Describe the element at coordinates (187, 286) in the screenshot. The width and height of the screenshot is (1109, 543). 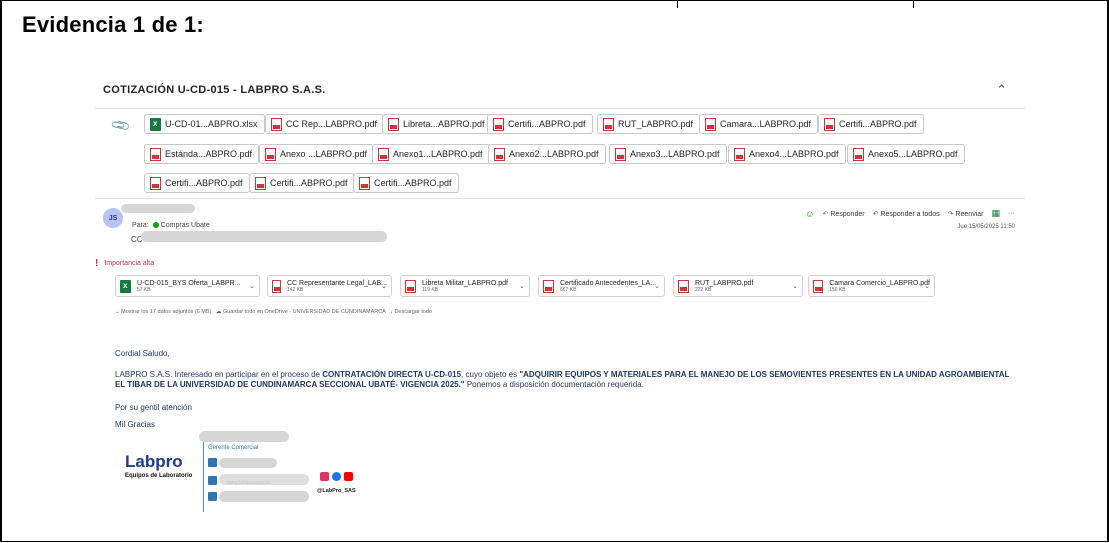
I see `attachment-card: U-CD-015_BYS Oferta_LABPR...57 KB ⌄` at that location.